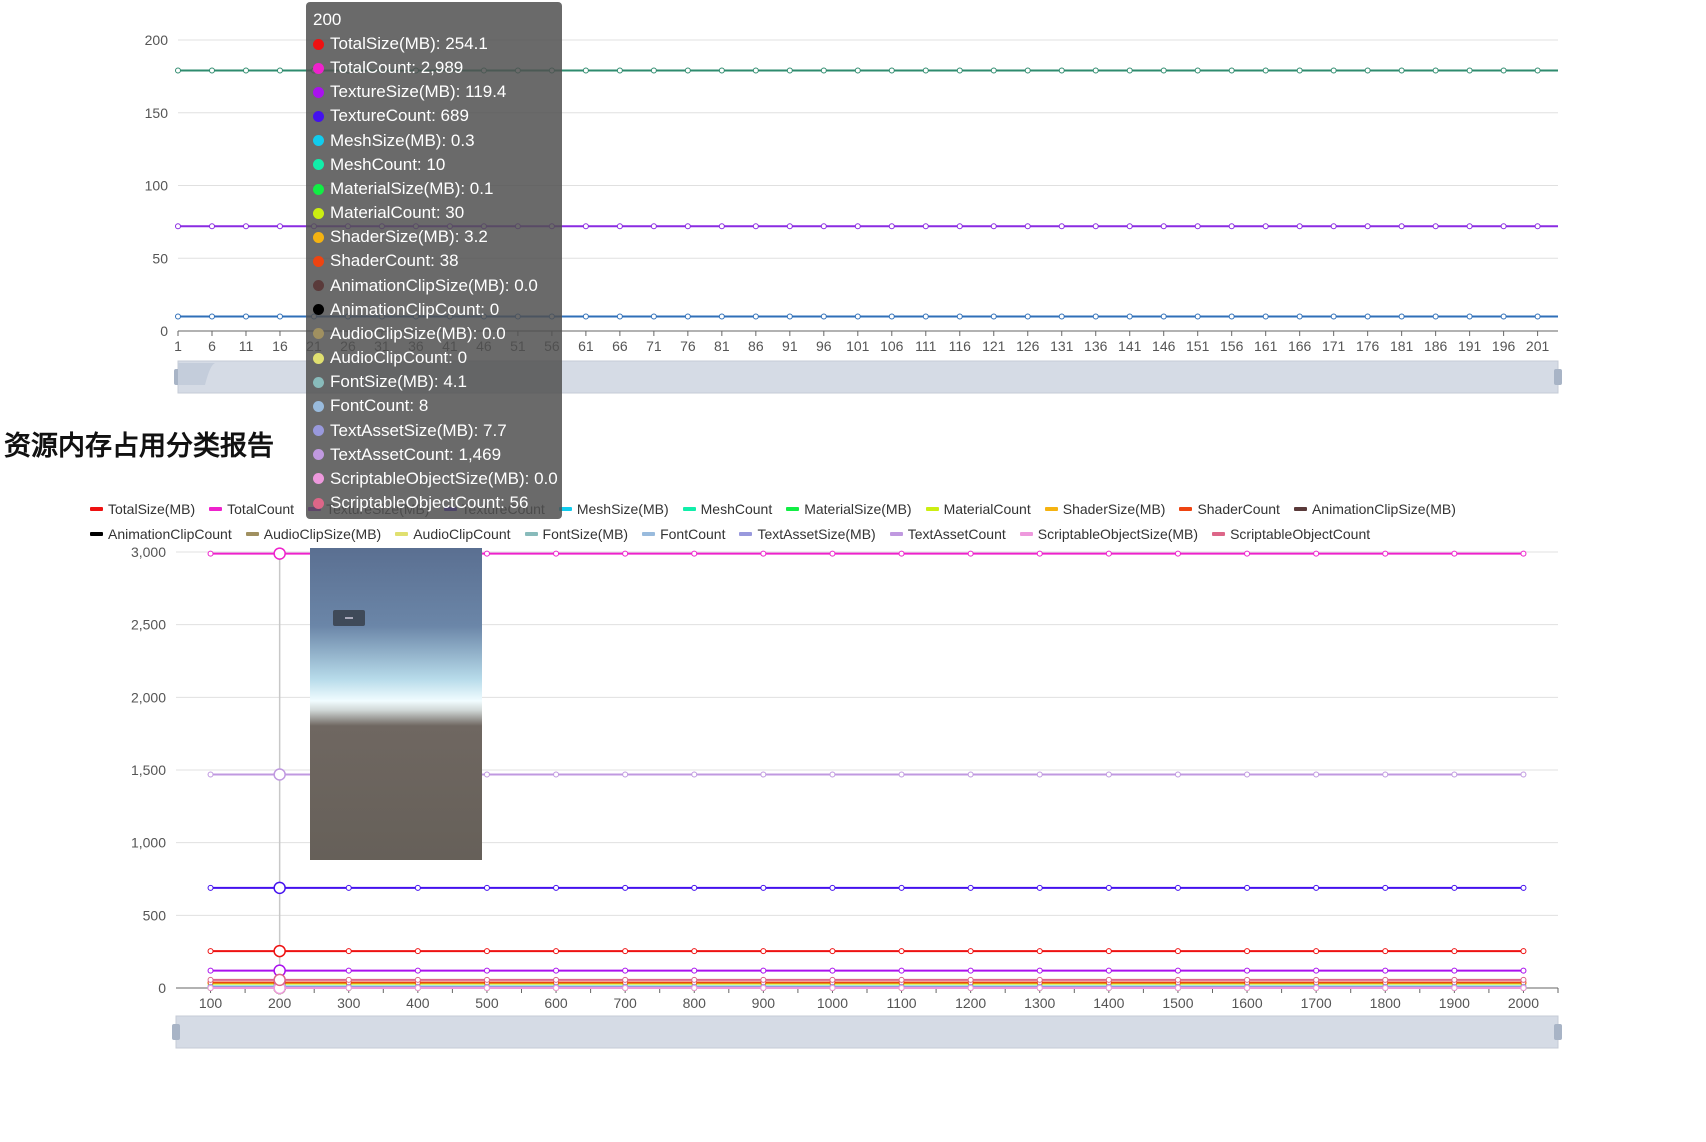 This screenshot has width=1706, height=1142. Describe the element at coordinates (832, 1003) in the screenshot. I see `x-tick-label: 1000` at that location.